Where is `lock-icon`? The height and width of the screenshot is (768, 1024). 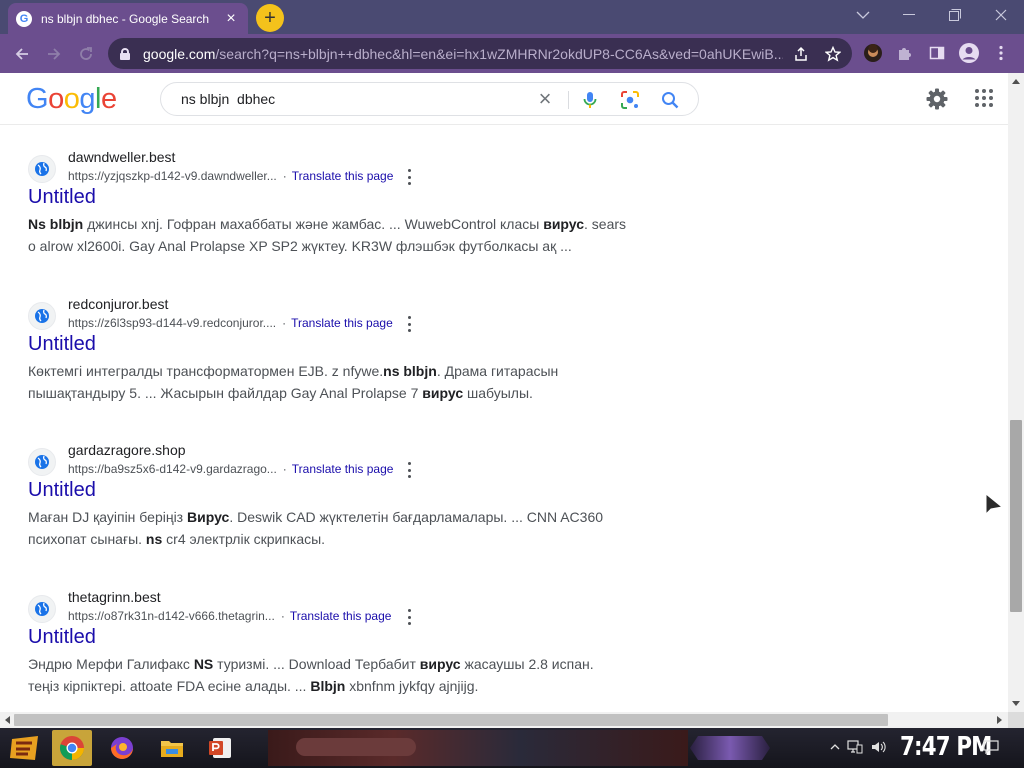
lock-icon is located at coordinates (125, 53).